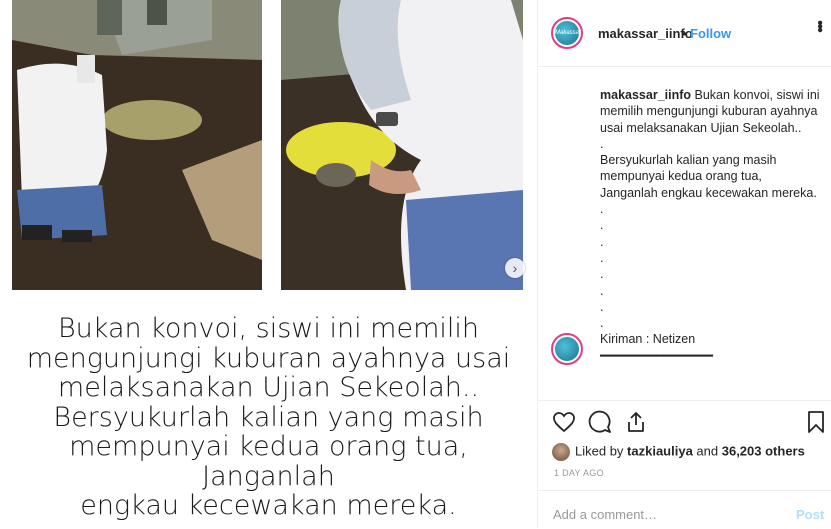 The height and width of the screenshot is (529, 831). I want to click on profile-avatar: Makassar info, so click(567, 38).